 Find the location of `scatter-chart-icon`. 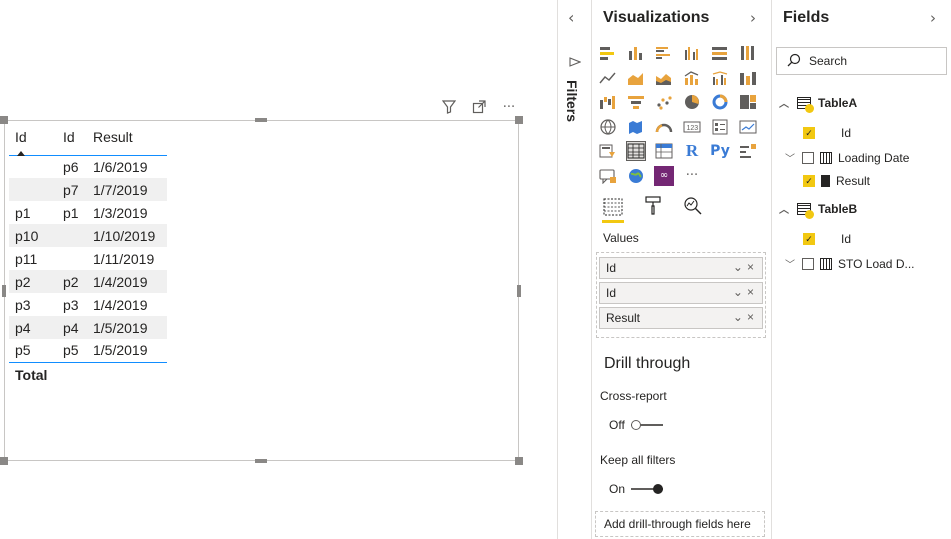

scatter-chart-icon is located at coordinates (664, 102).